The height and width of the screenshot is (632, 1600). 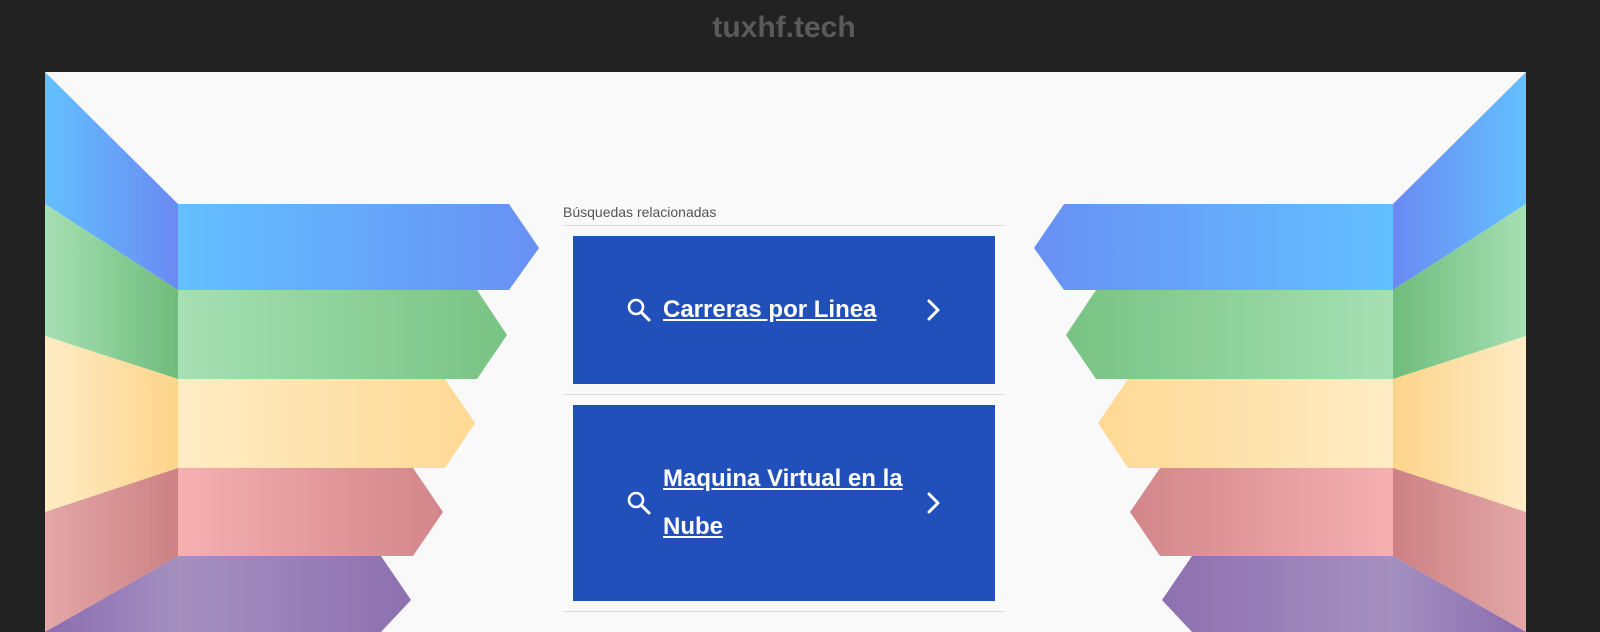 What do you see at coordinates (1213, 247) in the screenshot?
I see `right-arrow-blue` at bounding box center [1213, 247].